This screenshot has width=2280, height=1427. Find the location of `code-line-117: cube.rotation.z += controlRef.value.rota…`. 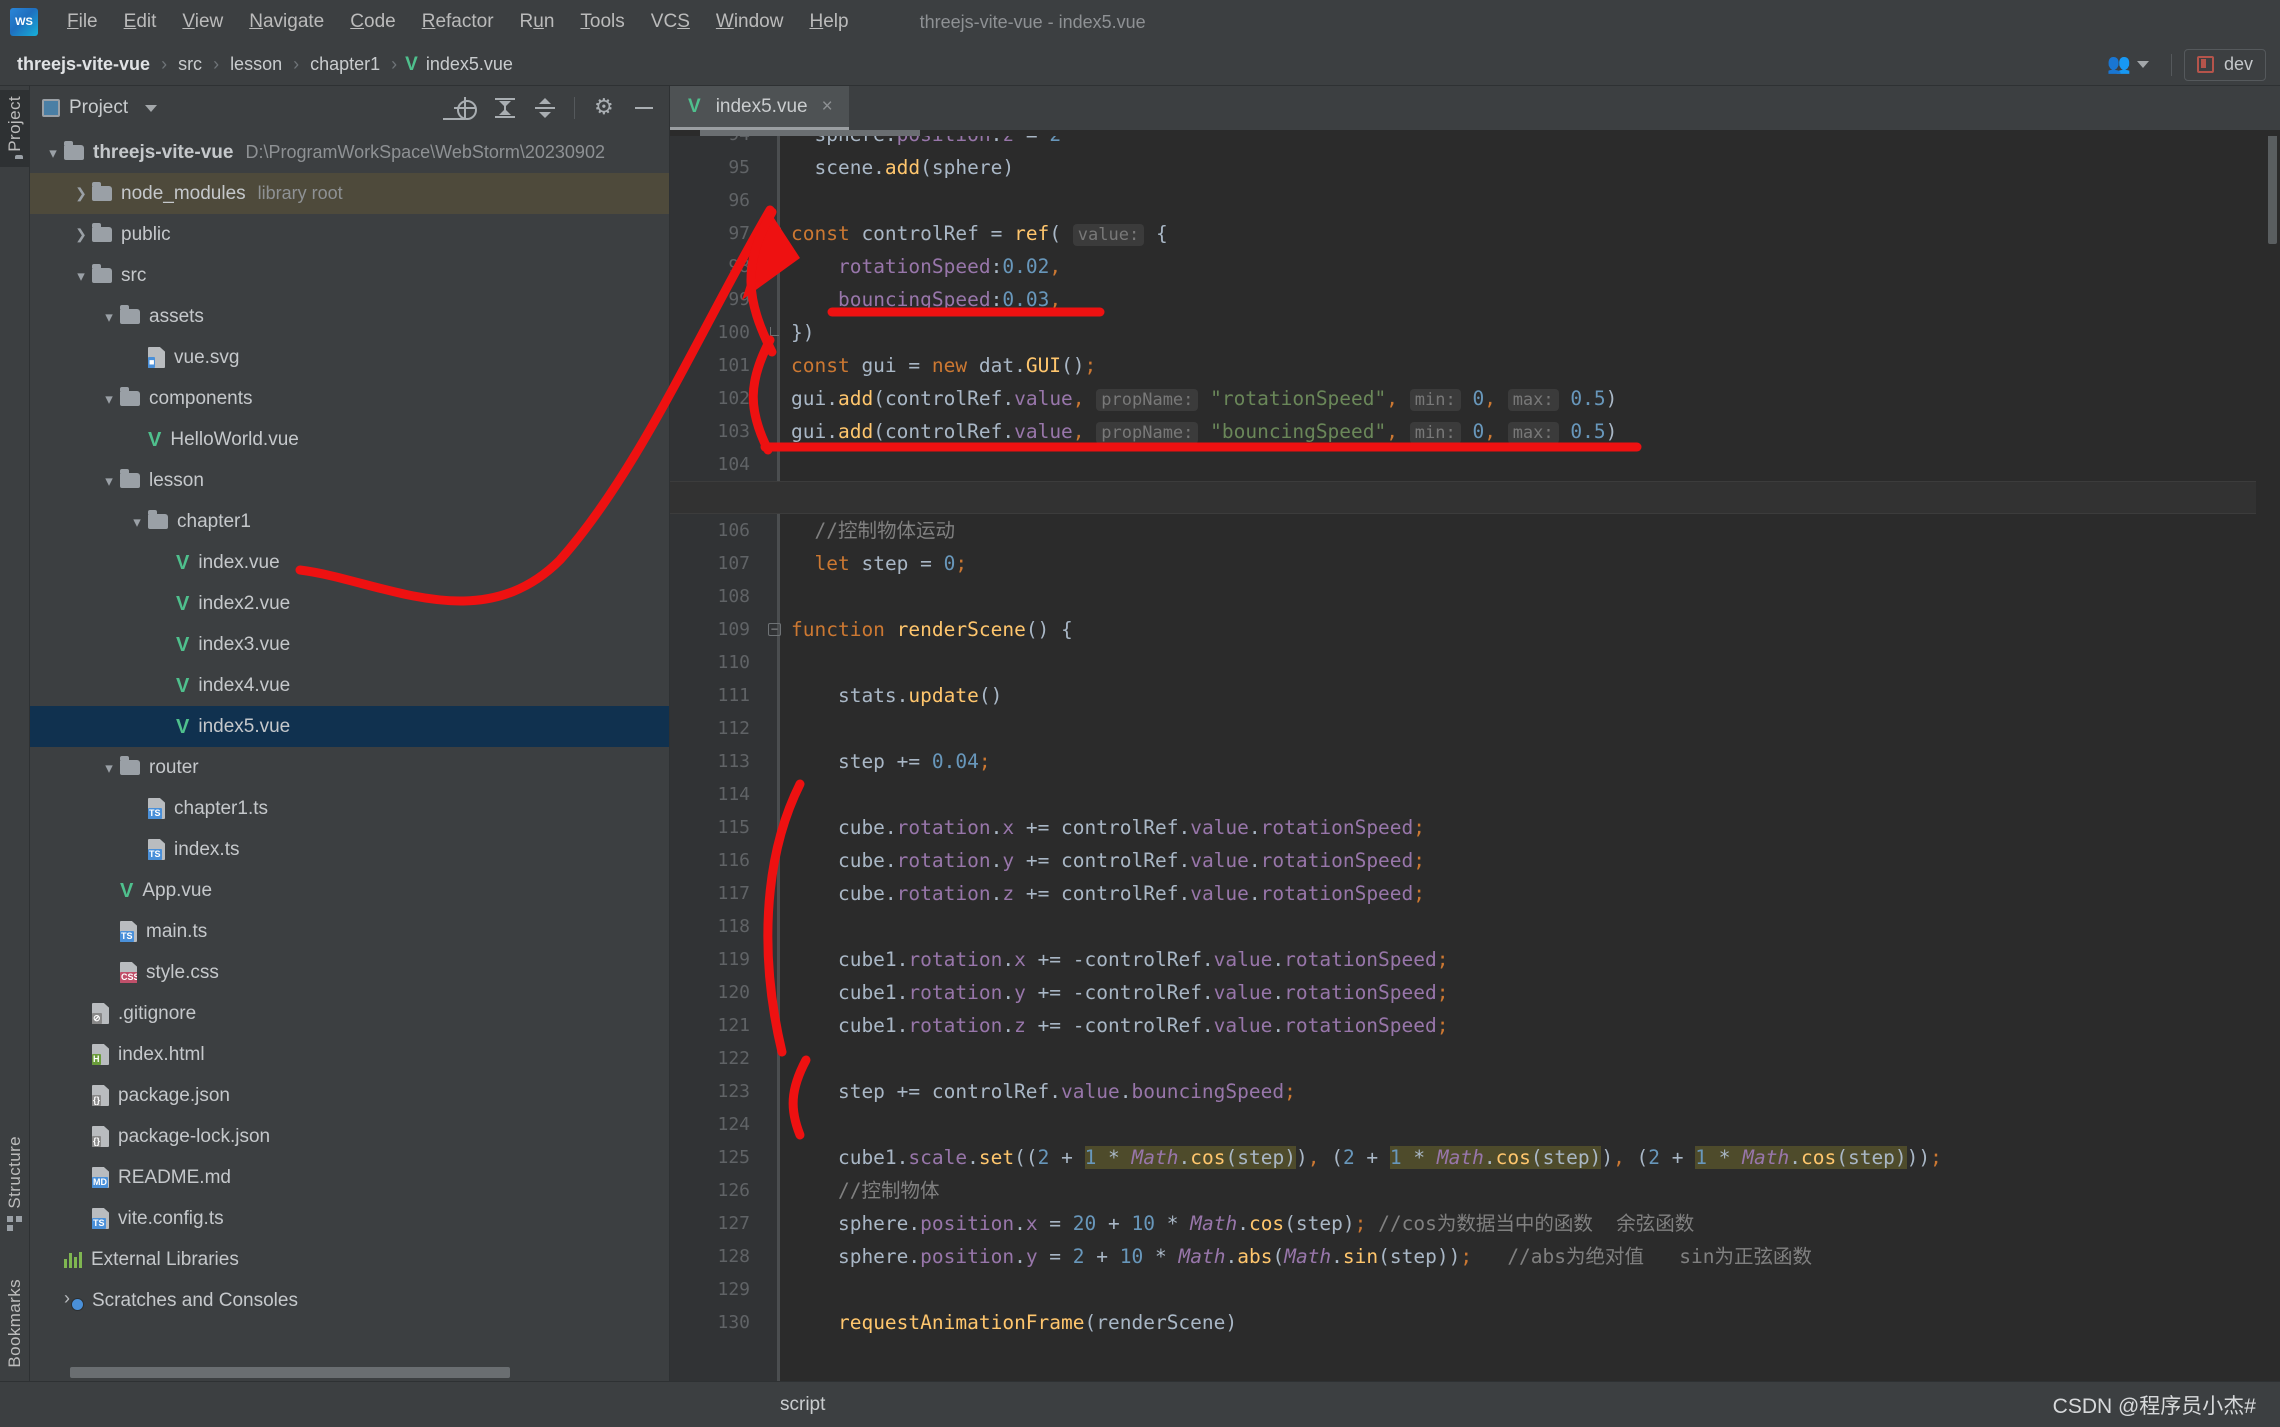

code-line-117: cube.rotation.z += controlRef.value.rota… is located at coordinates (1535, 893).